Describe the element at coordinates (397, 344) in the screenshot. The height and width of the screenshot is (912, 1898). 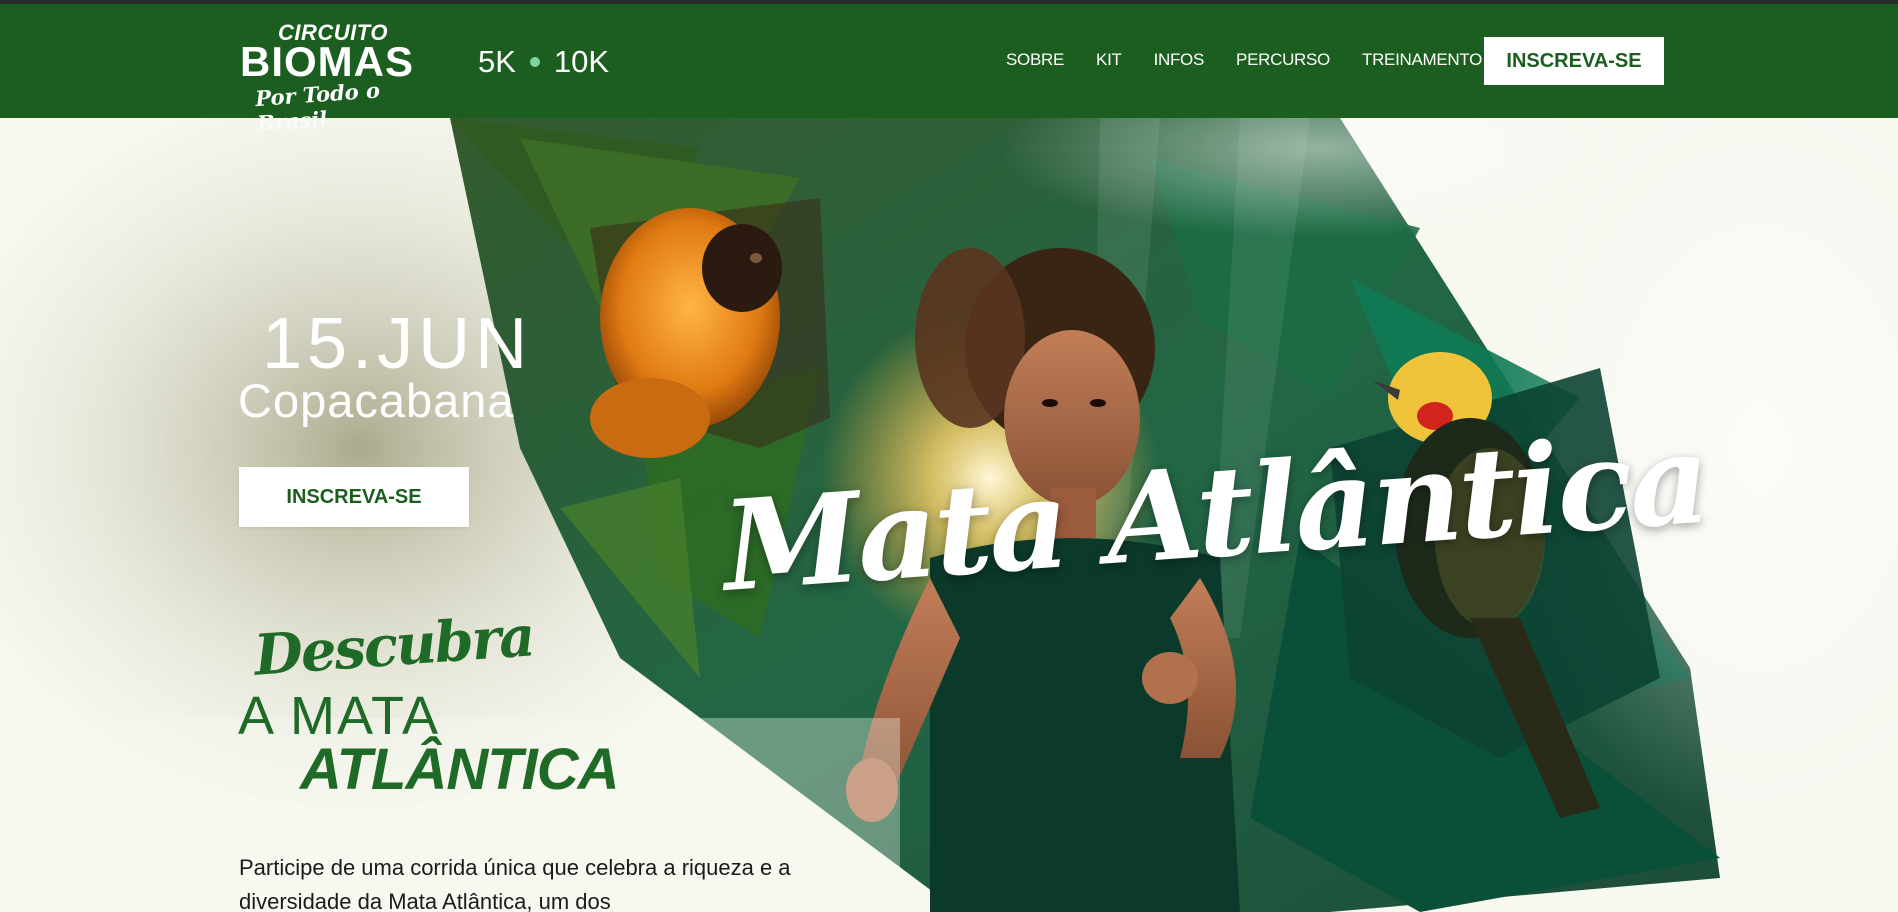
I see `event-date: 15.JUN` at that location.